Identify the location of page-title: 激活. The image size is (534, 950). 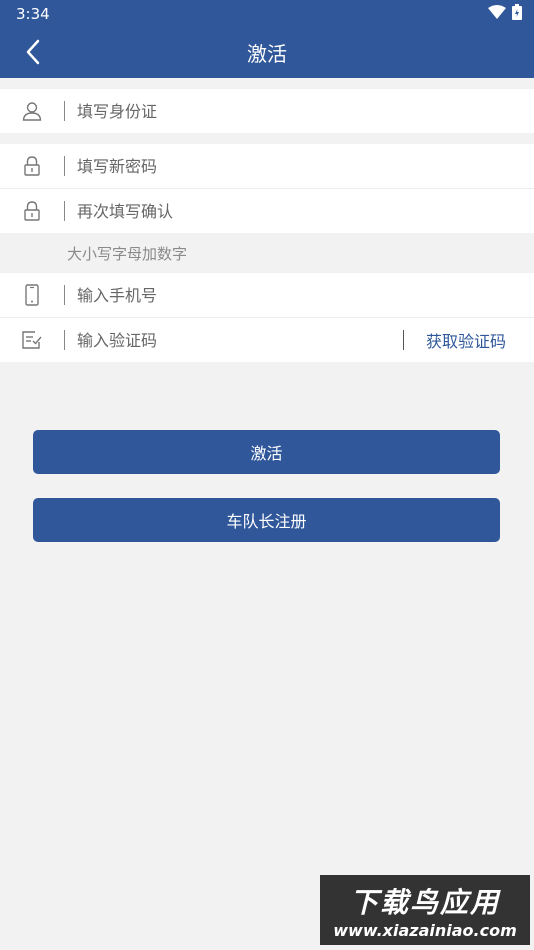
(267, 54).